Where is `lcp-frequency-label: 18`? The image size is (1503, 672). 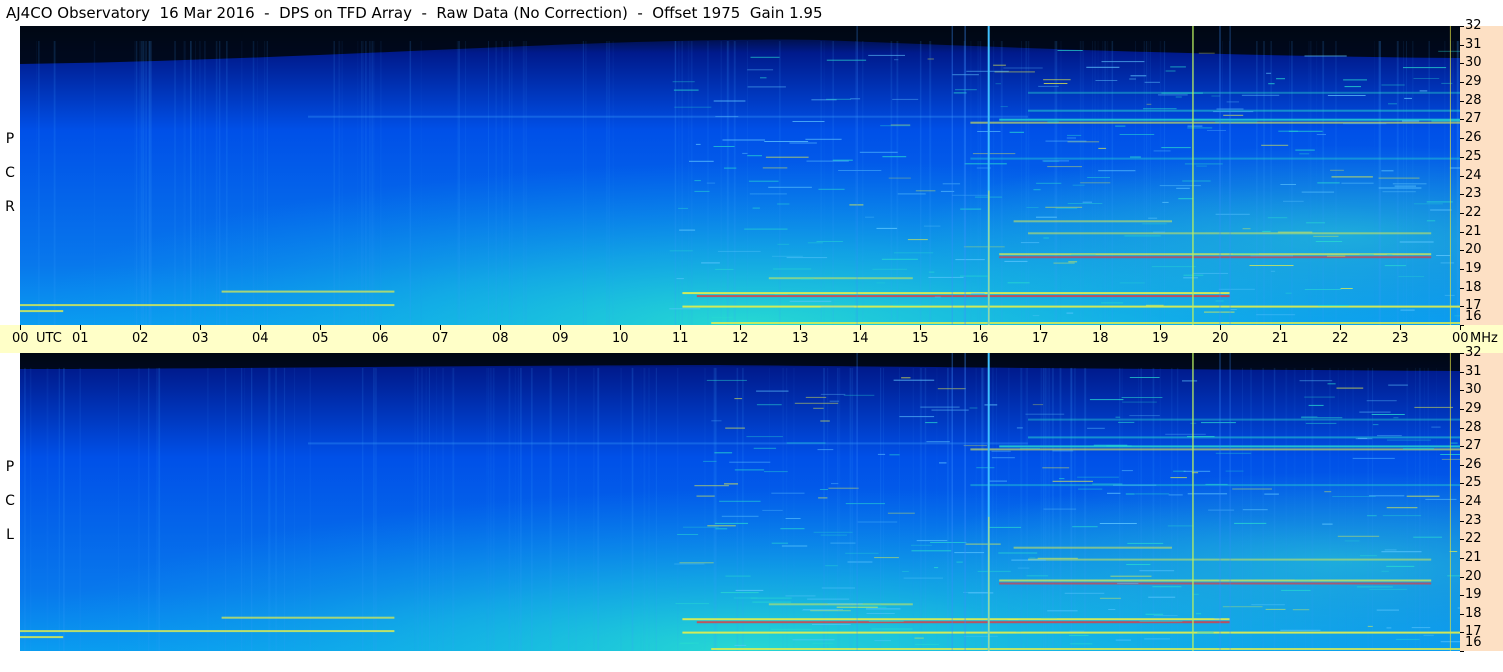
lcp-frequency-label: 18 is located at coordinates (1473, 613).